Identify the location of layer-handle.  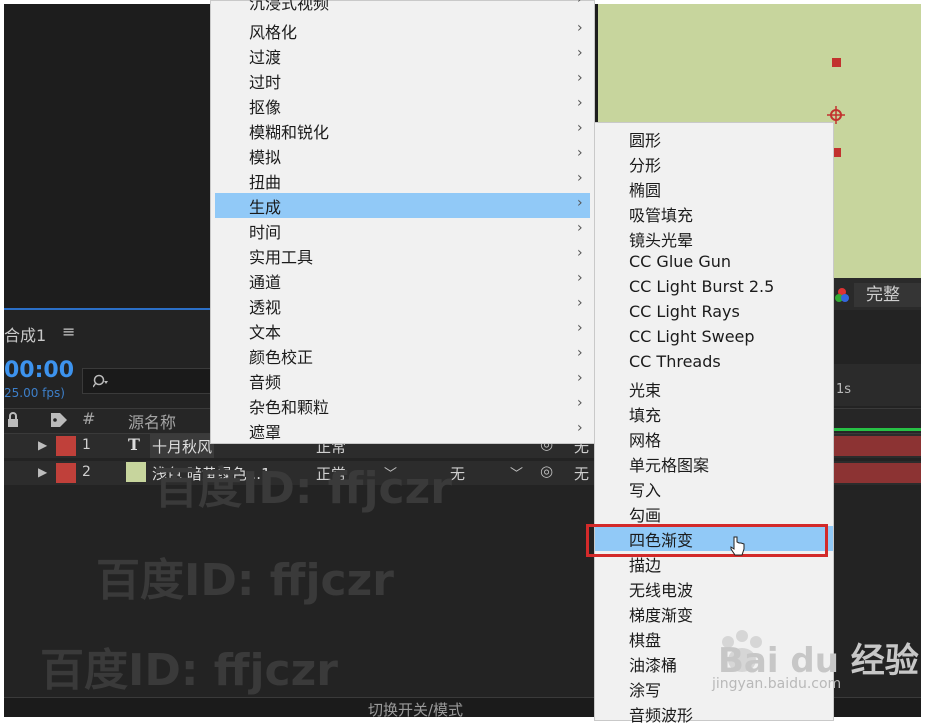
(836, 62).